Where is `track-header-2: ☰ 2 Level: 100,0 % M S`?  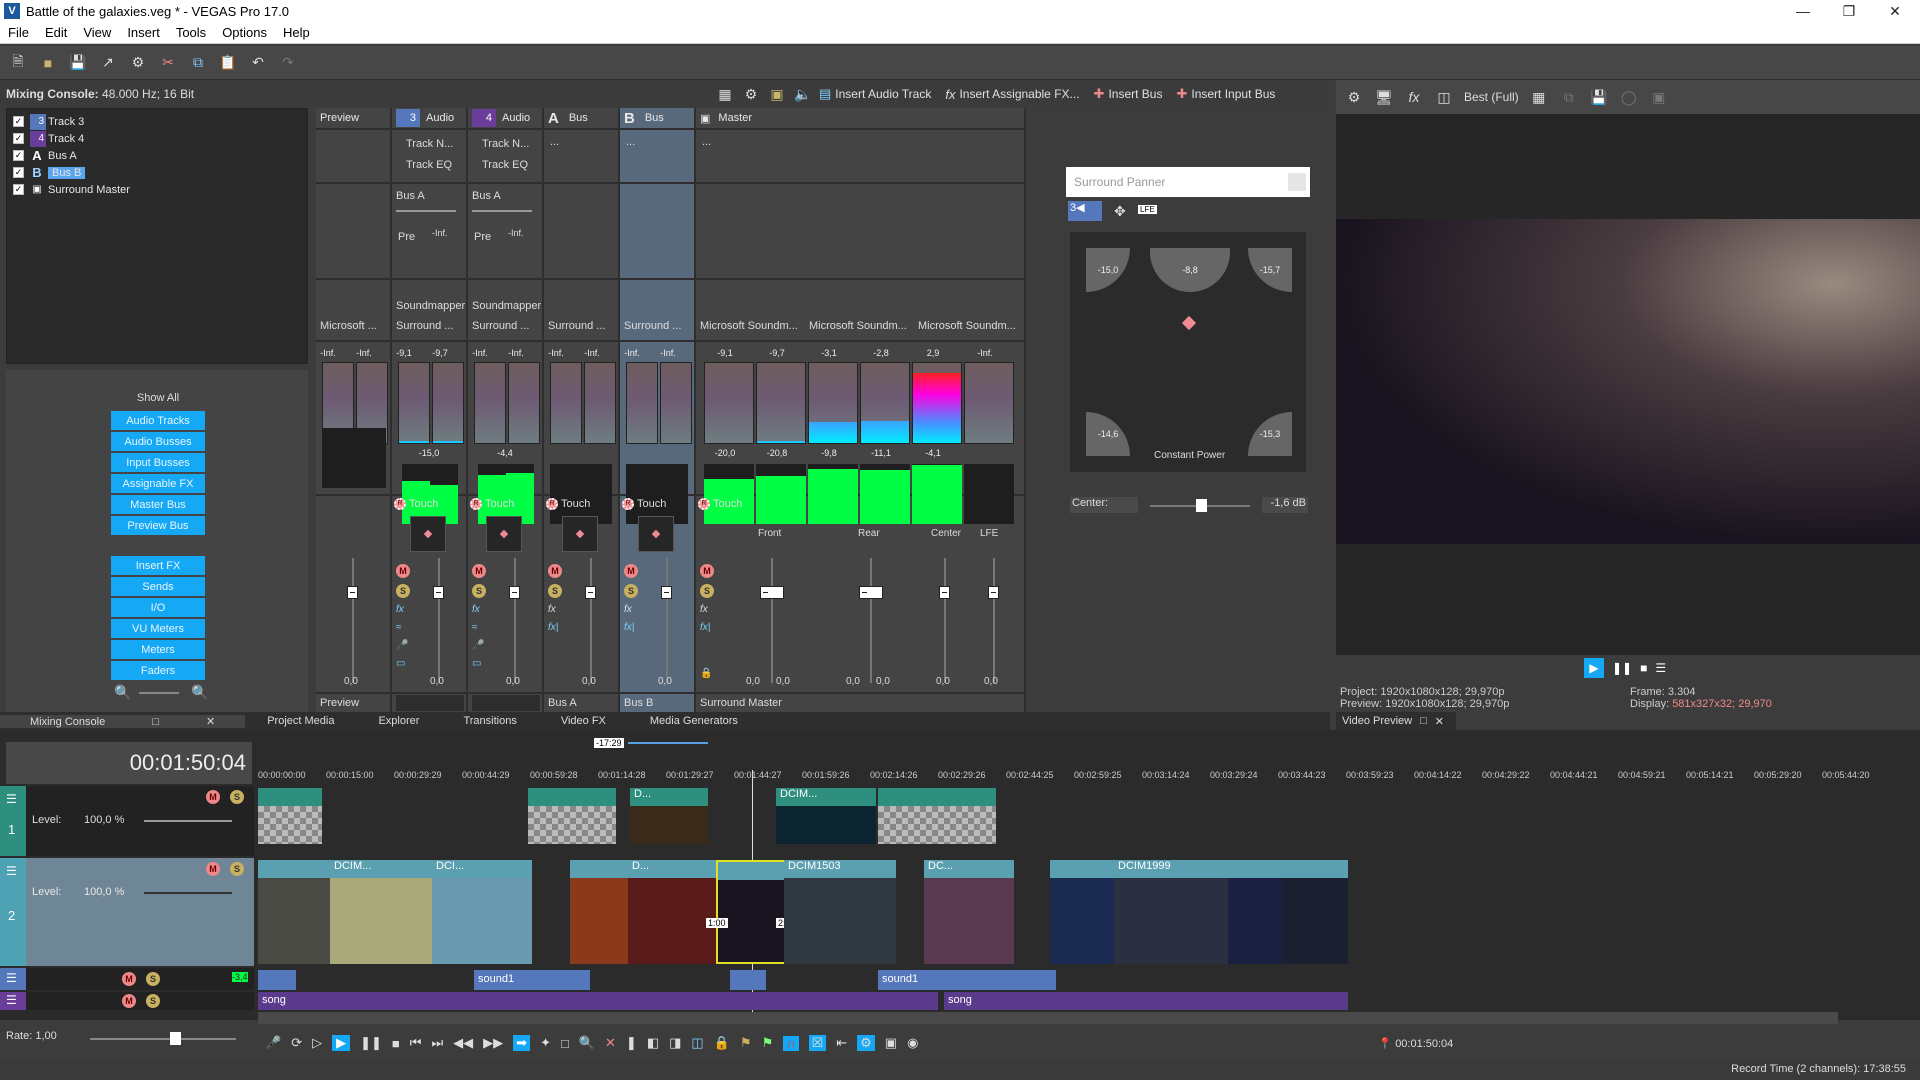
track-header-2: ☰ 2 Level: 100,0 % M S is located at coordinates (127, 912).